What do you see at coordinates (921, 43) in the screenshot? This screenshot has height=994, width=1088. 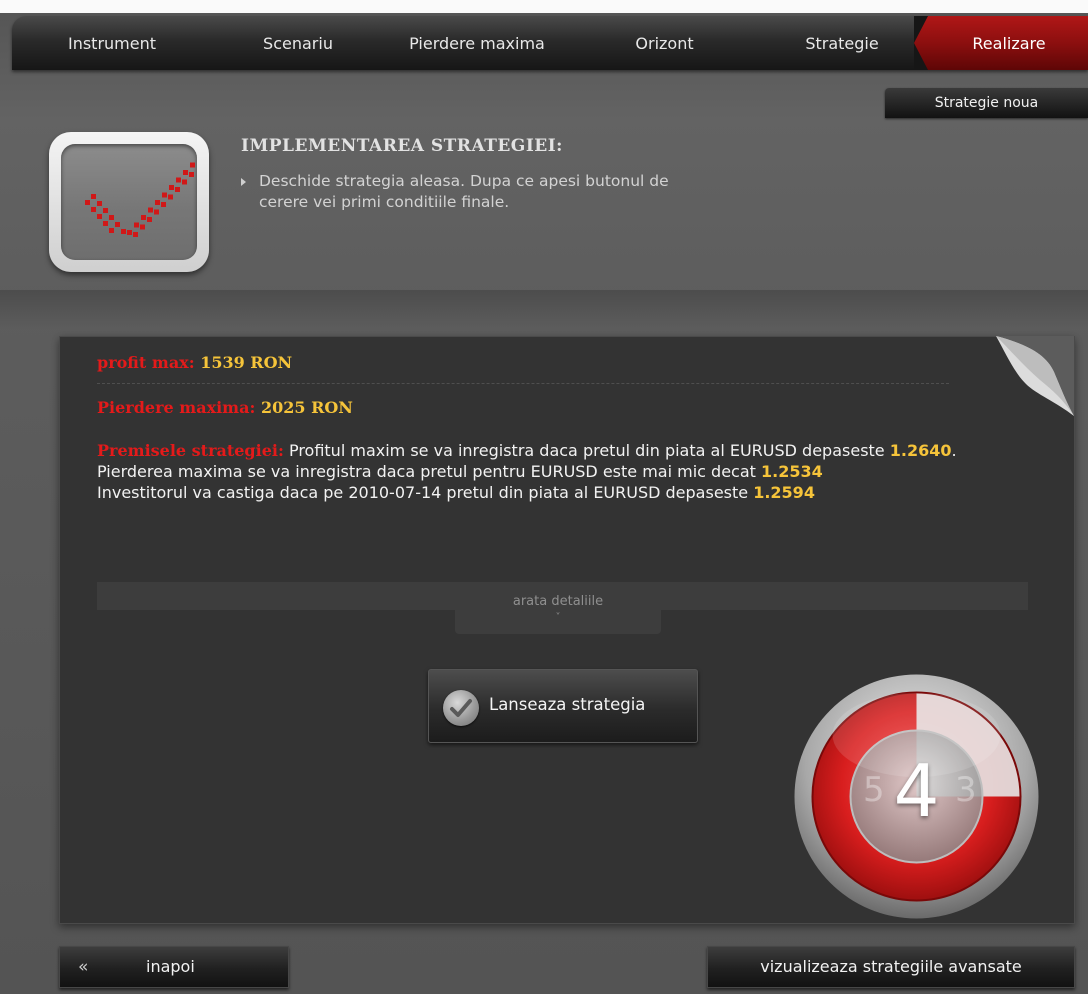 I see `active-step-arrow` at bounding box center [921, 43].